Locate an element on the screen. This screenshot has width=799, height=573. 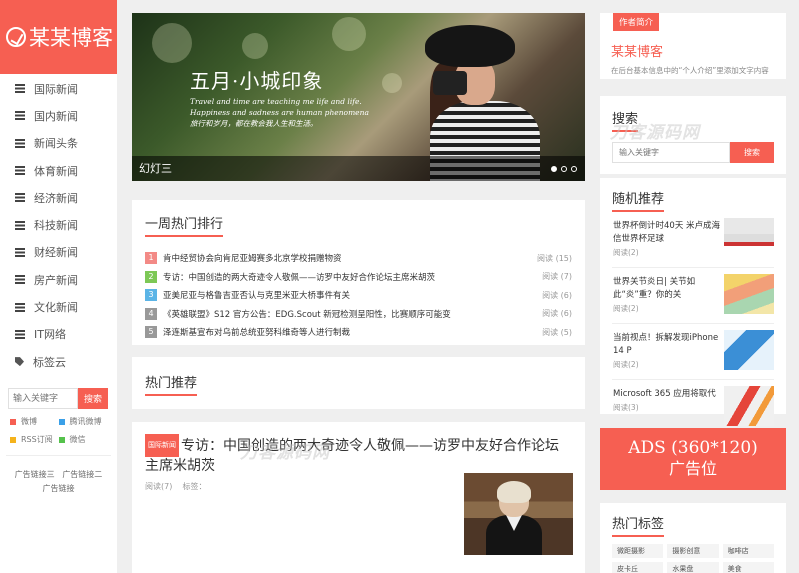
site-logo: 某某博客 is located at coordinates (58, 37).